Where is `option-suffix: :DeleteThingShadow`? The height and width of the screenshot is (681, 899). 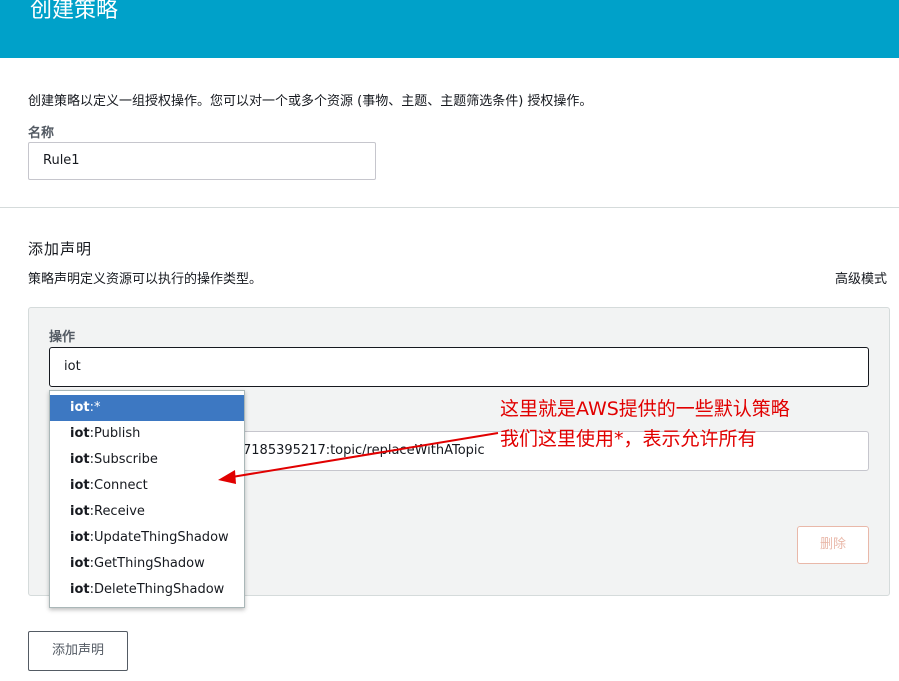 option-suffix: :DeleteThingShadow is located at coordinates (157, 589).